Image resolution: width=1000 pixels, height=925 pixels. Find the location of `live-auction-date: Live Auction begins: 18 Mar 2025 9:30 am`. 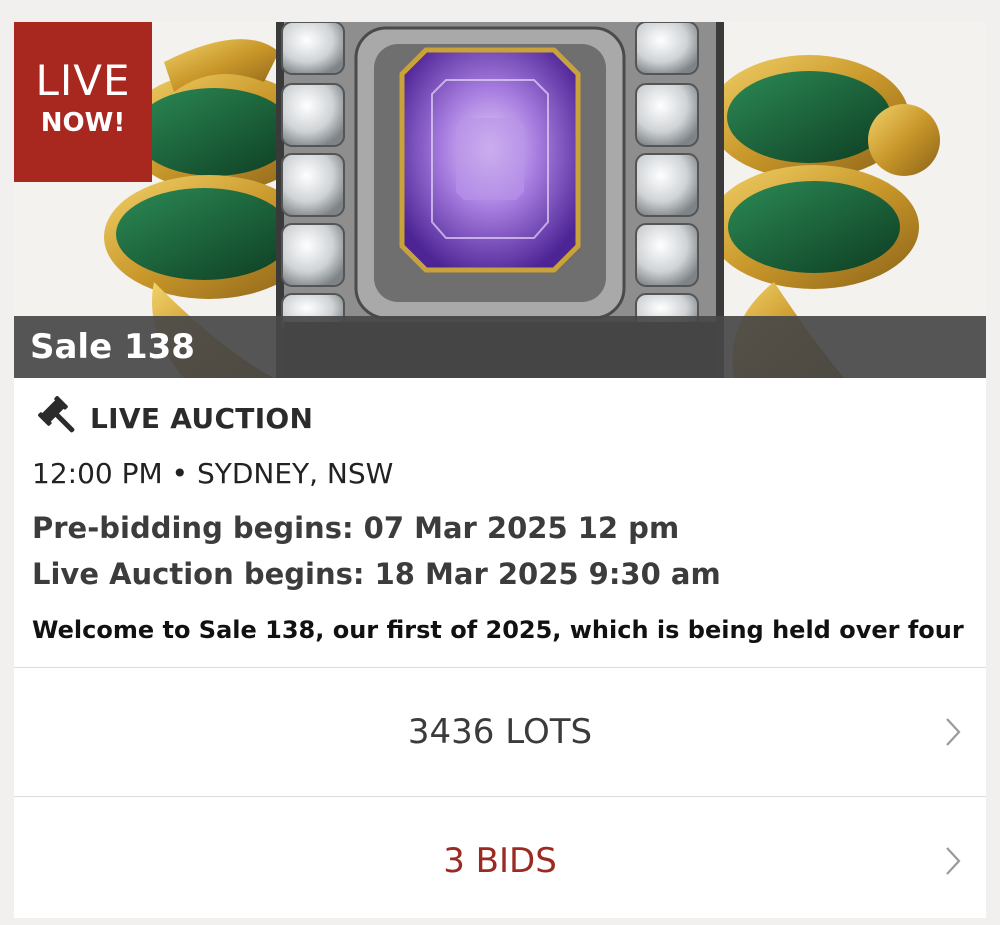

live-auction-date: Live Auction begins: 18 Mar 2025 9:30 am is located at coordinates (376, 574).